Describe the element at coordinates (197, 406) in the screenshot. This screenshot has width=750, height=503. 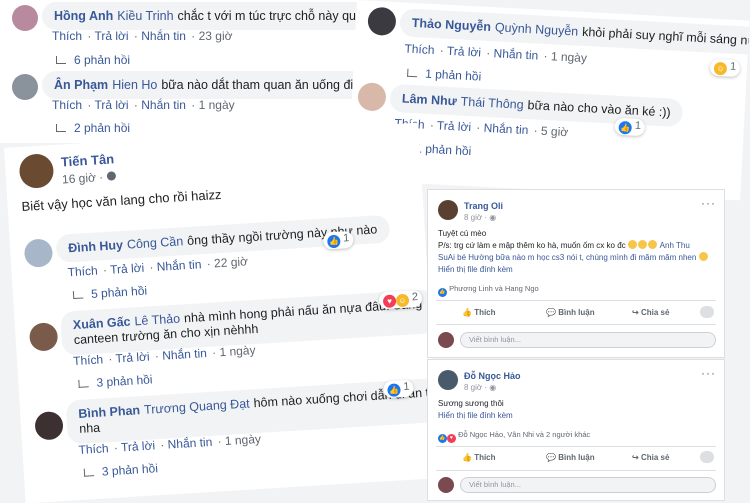
I see `tagged-user: Trương Quang Đạt` at that location.